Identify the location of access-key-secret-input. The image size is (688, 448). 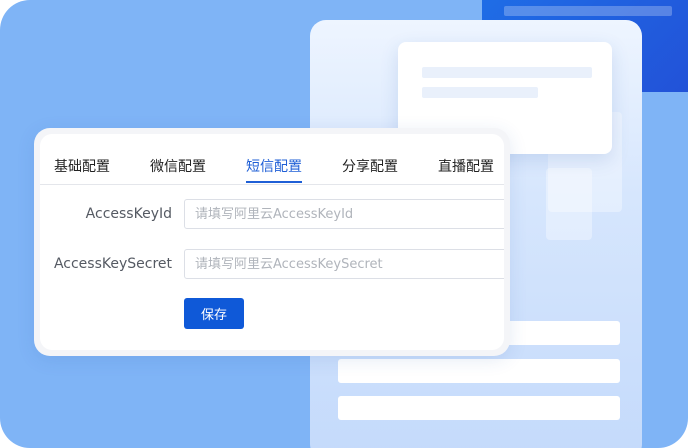
(344, 264).